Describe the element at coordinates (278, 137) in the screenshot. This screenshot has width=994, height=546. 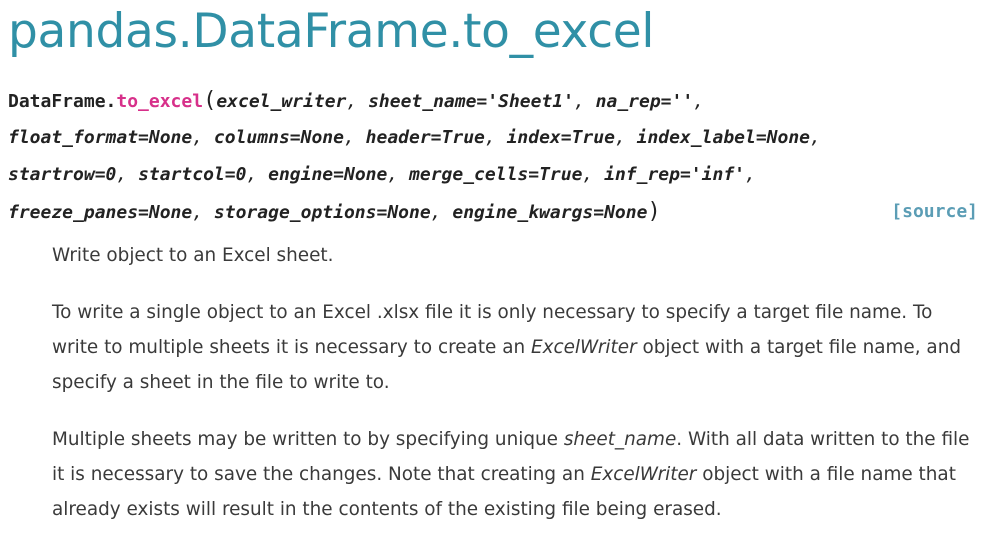
I see `param-columns: columns=None` at that location.